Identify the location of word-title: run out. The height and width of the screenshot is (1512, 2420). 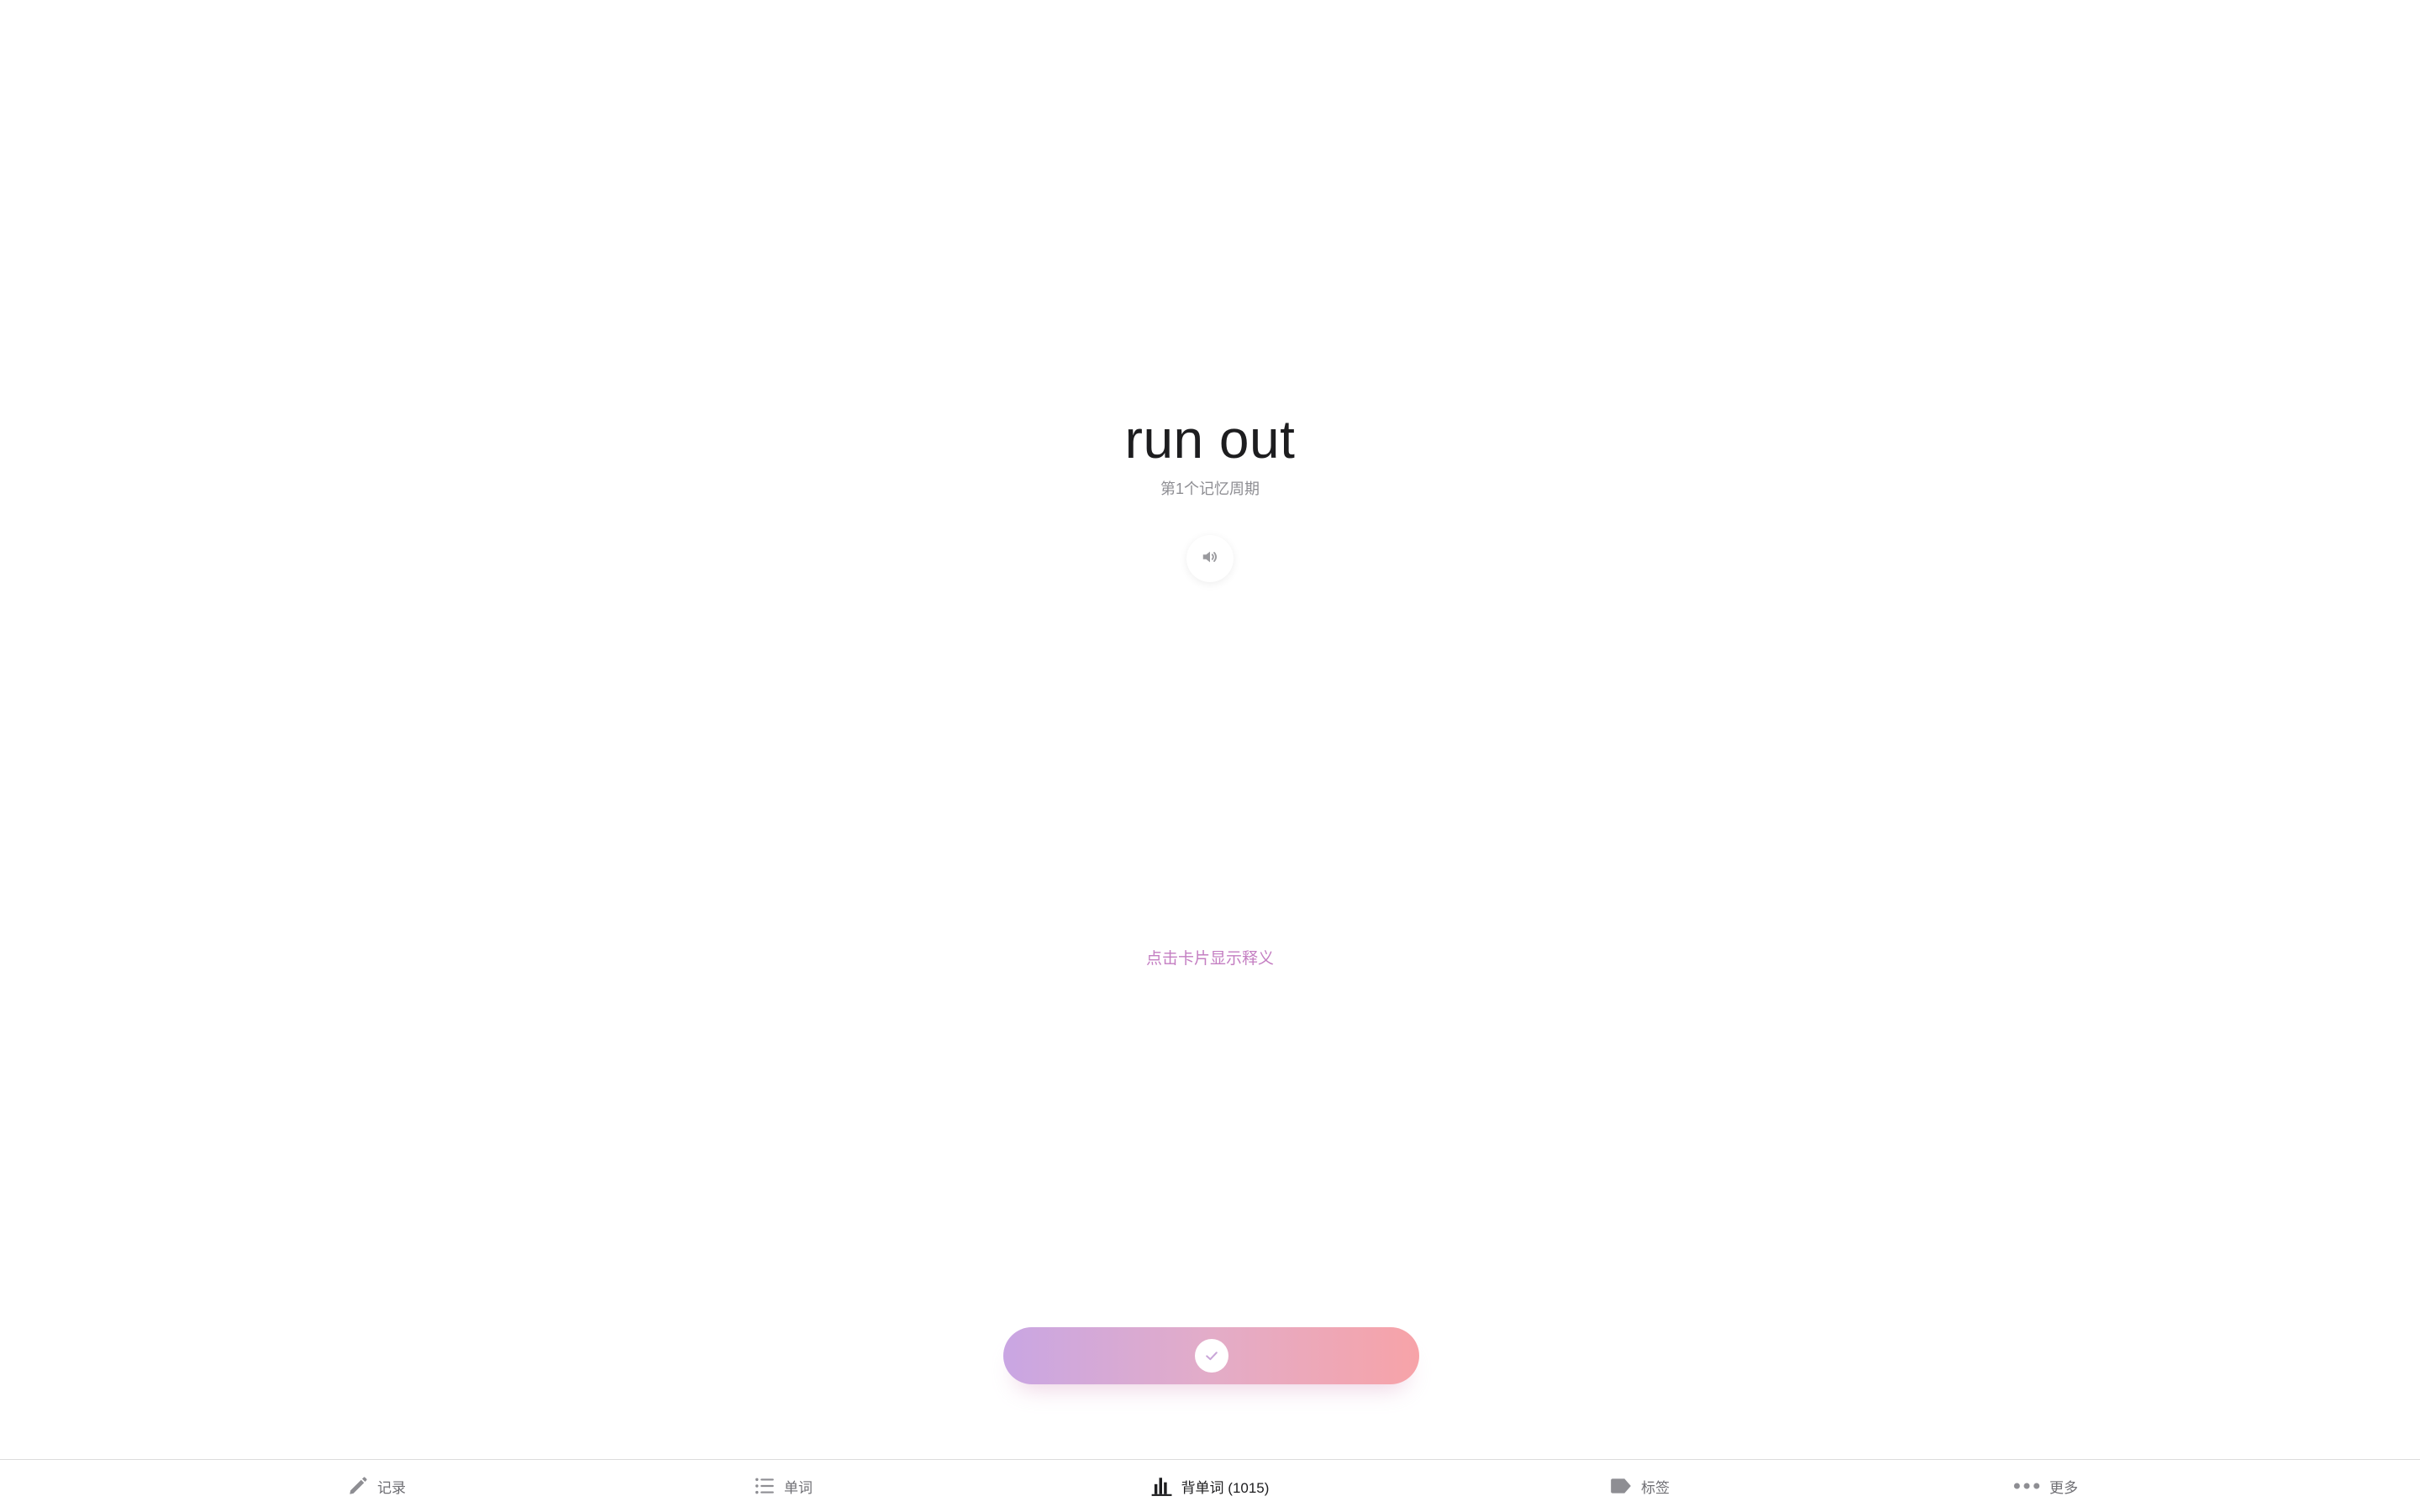
(1210, 439).